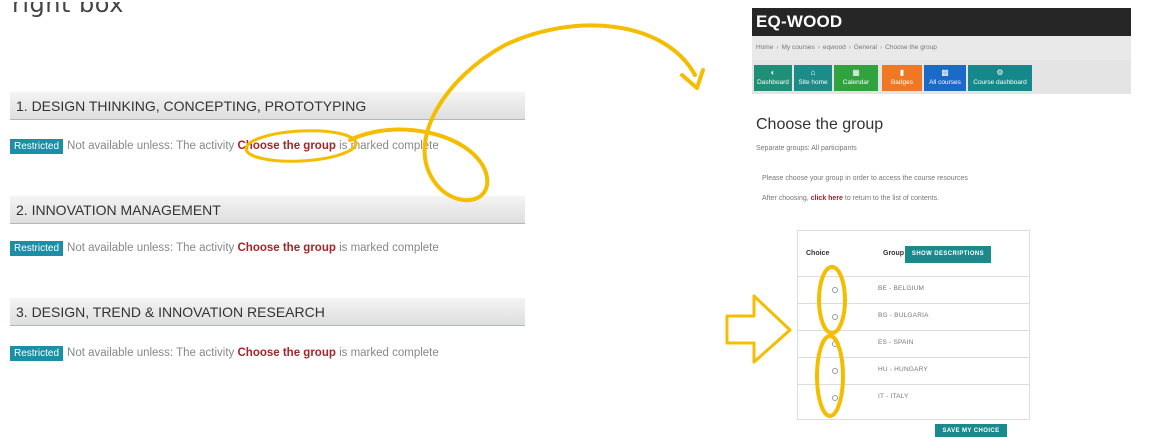 This screenshot has height=437, width=1171. Describe the element at coordinates (893, 396) in the screenshot. I see `group-name: IT - ITALY` at that location.